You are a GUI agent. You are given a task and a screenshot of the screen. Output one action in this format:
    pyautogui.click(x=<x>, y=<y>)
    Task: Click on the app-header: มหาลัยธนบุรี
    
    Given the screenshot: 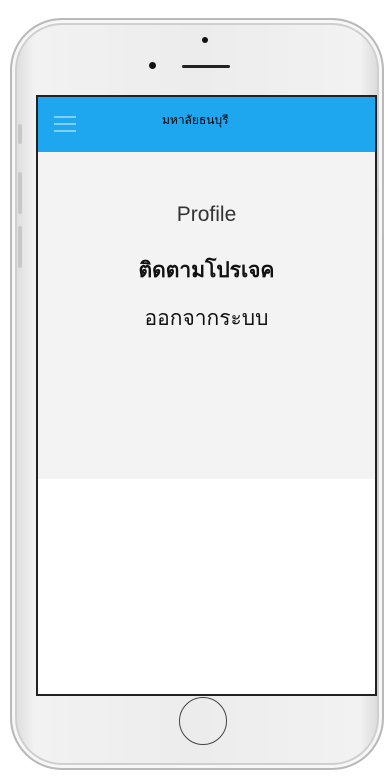 What is the action you would take?
    pyautogui.click(x=206, y=124)
    